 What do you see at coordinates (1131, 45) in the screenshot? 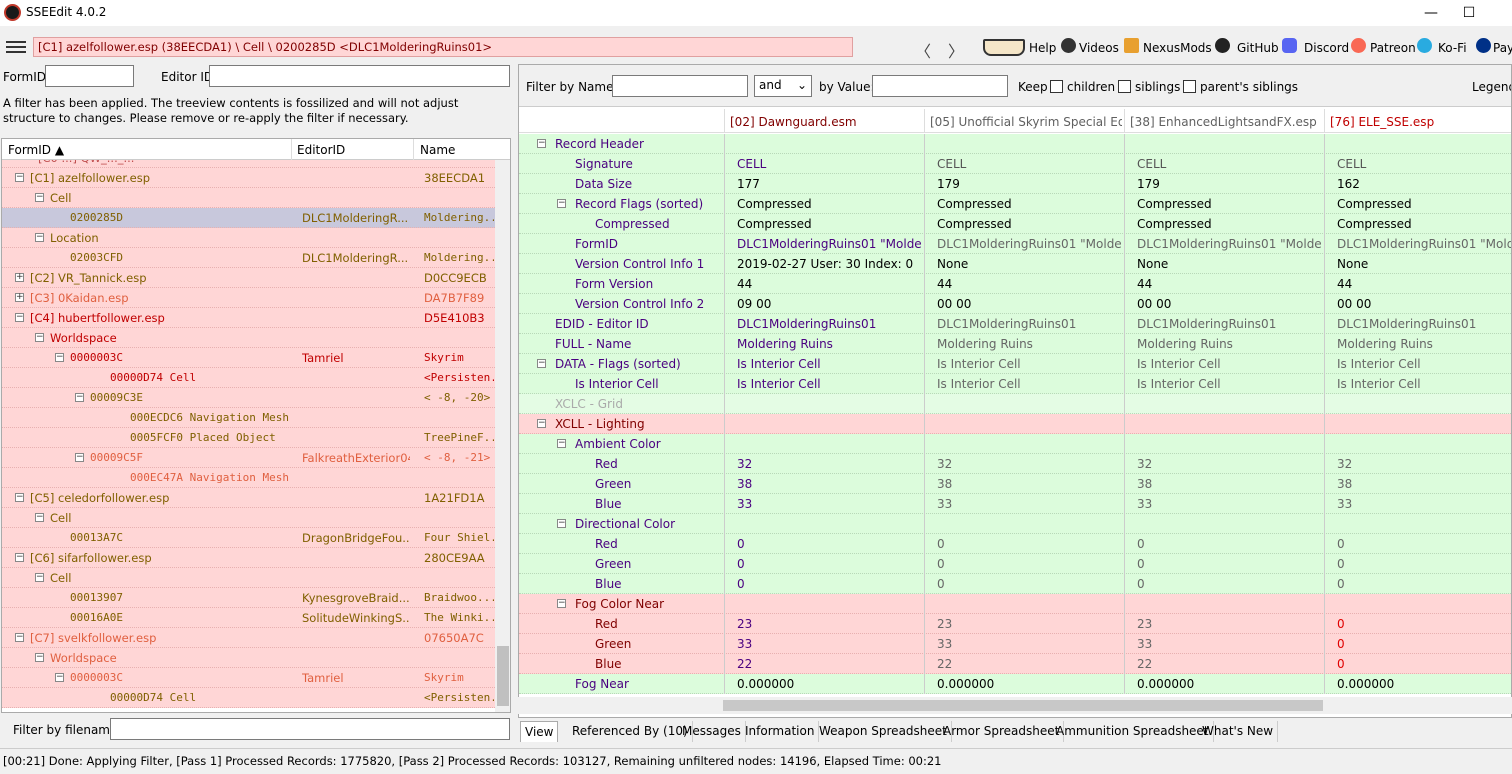
I see `nexusmods-icon` at bounding box center [1131, 45].